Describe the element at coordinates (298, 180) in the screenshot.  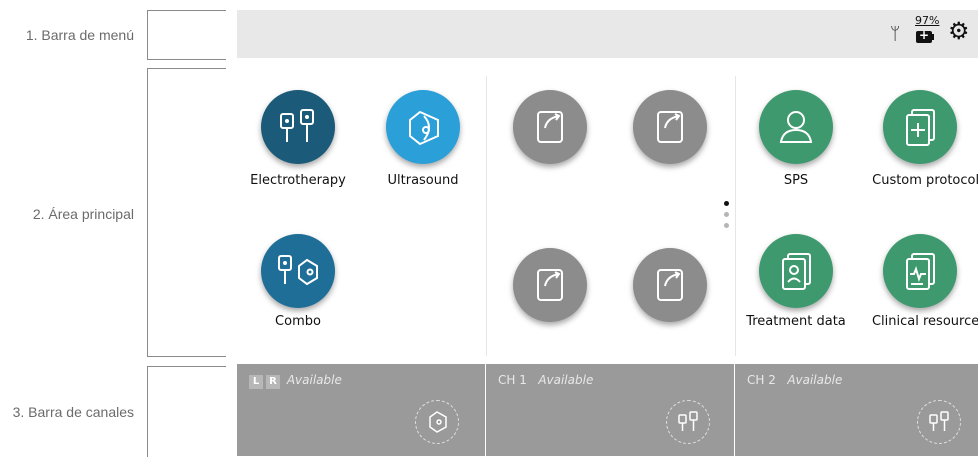
I see `app-label: Electrotherapy` at that location.